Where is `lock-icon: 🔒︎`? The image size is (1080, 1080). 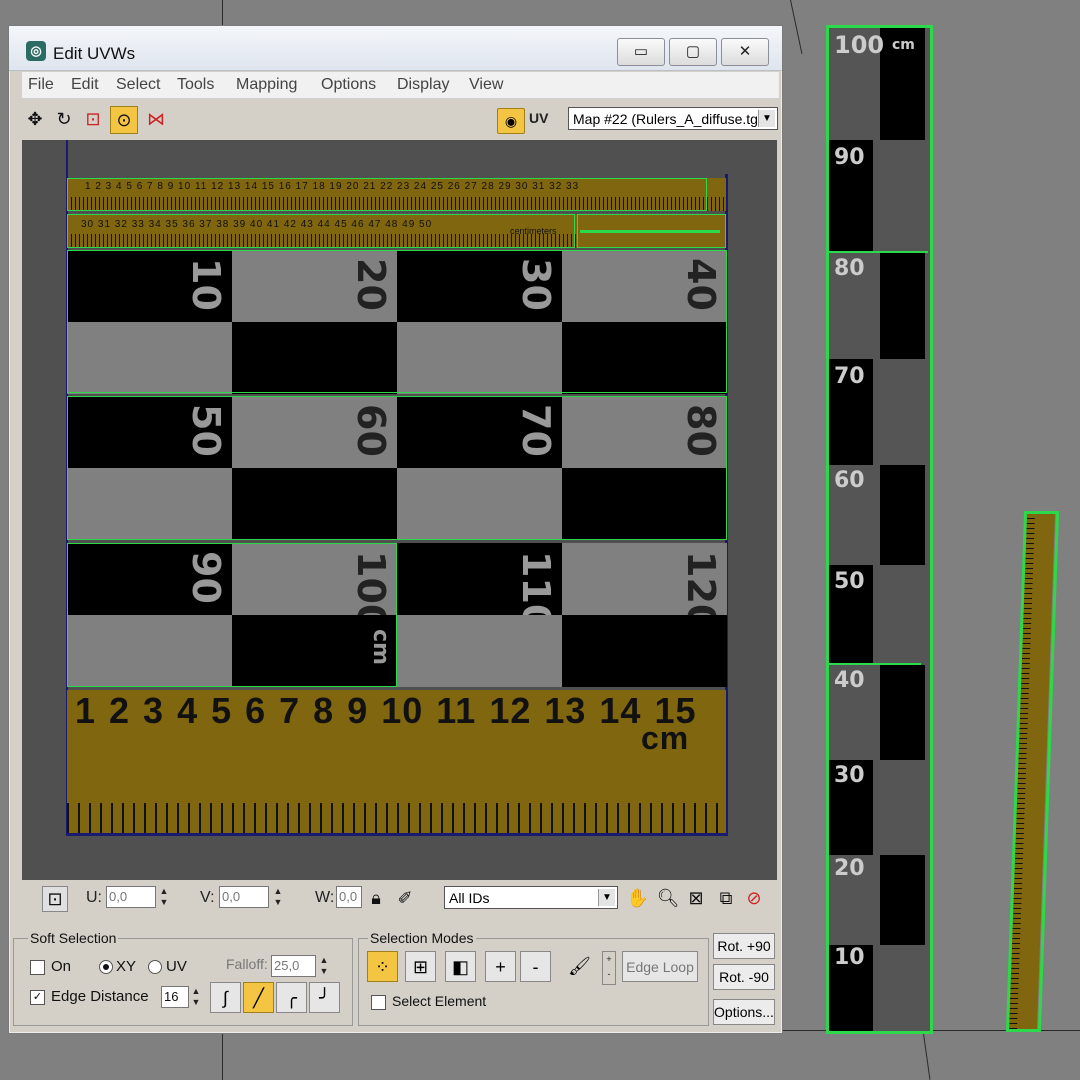 lock-icon: 🔒︎ is located at coordinates (376, 898).